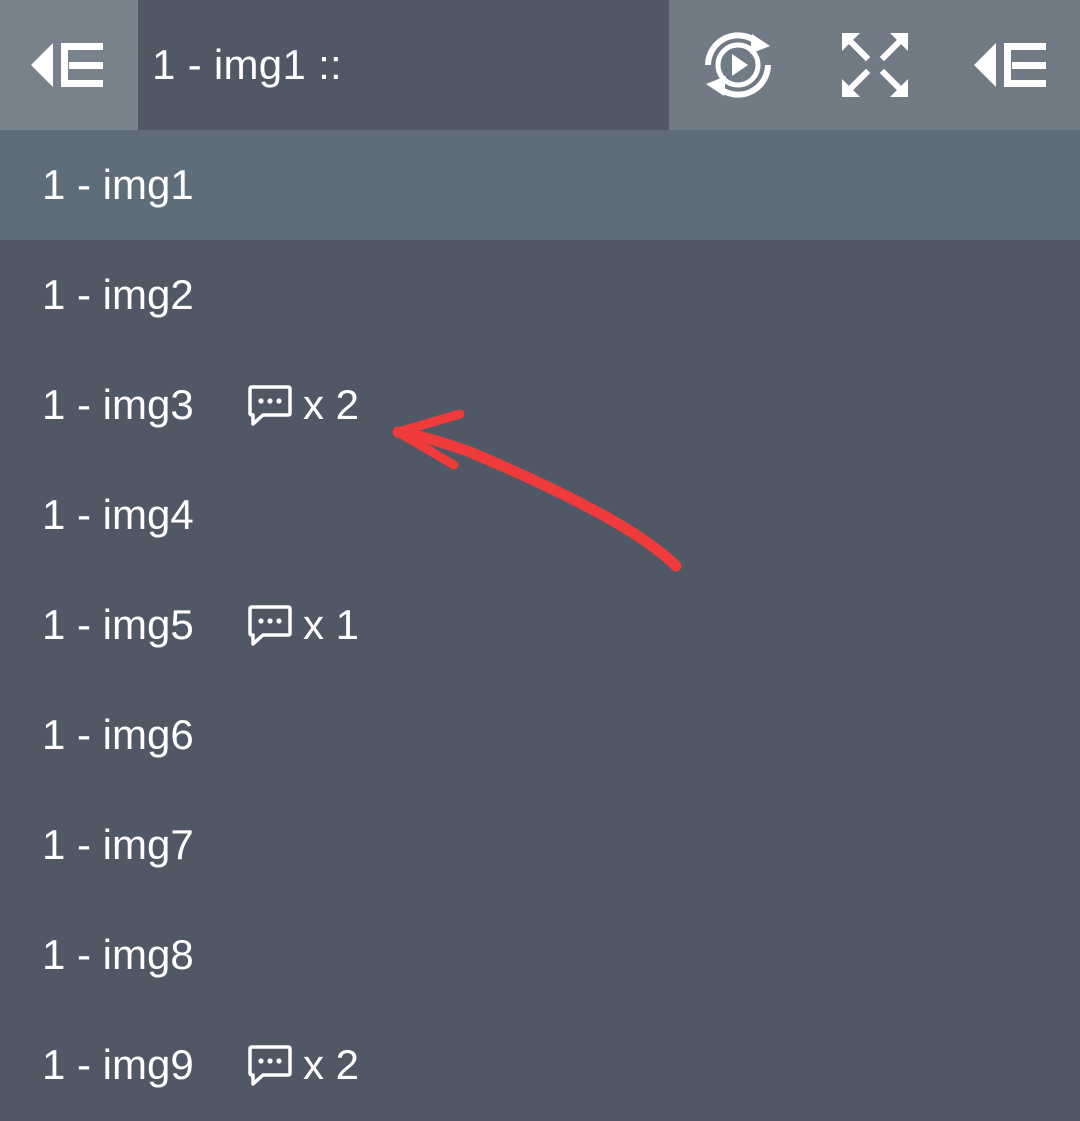 The height and width of the screenshot is (1121, 1080). What do you see at coordinates (118, 514) in the screenshot?
I see `list-item-label: 1 - img4` at bounding box center [118, 514].